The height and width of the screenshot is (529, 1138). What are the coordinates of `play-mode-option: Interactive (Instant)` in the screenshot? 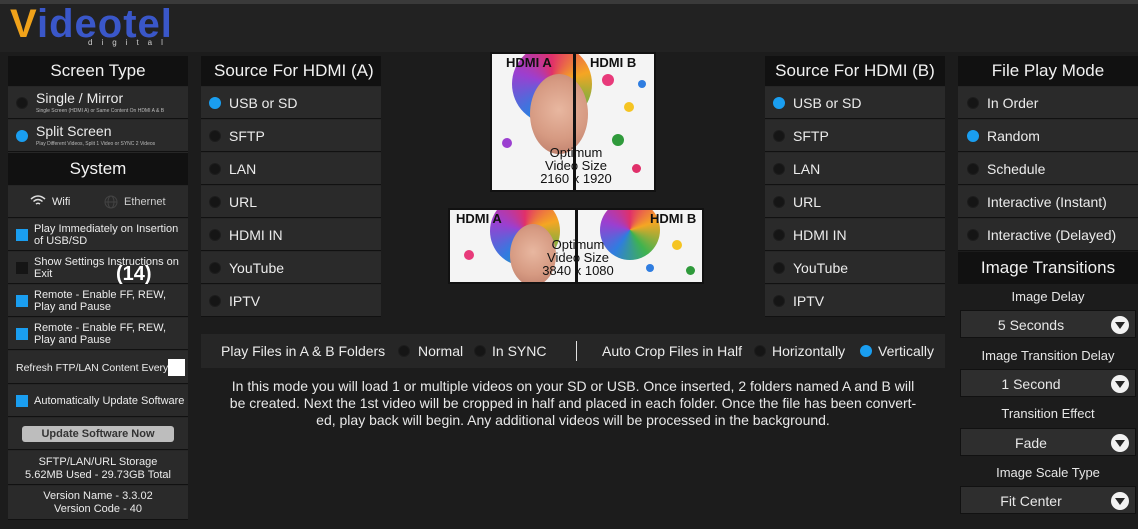 It's located at (1048, 202).